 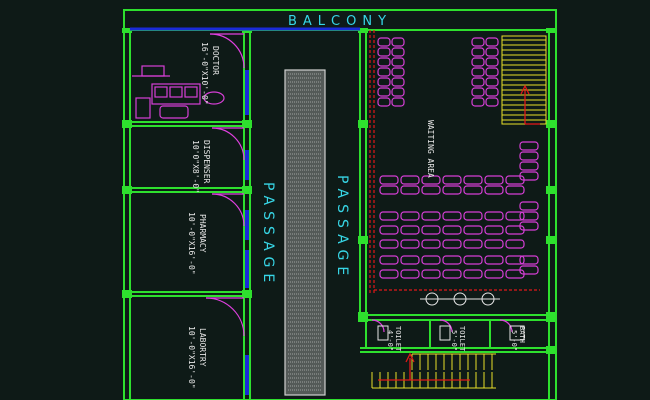 What do you see at coordinates (340, 21) in the screenshot?
I see `balcony-label: BALCONY` at bounding box center [340, 21].